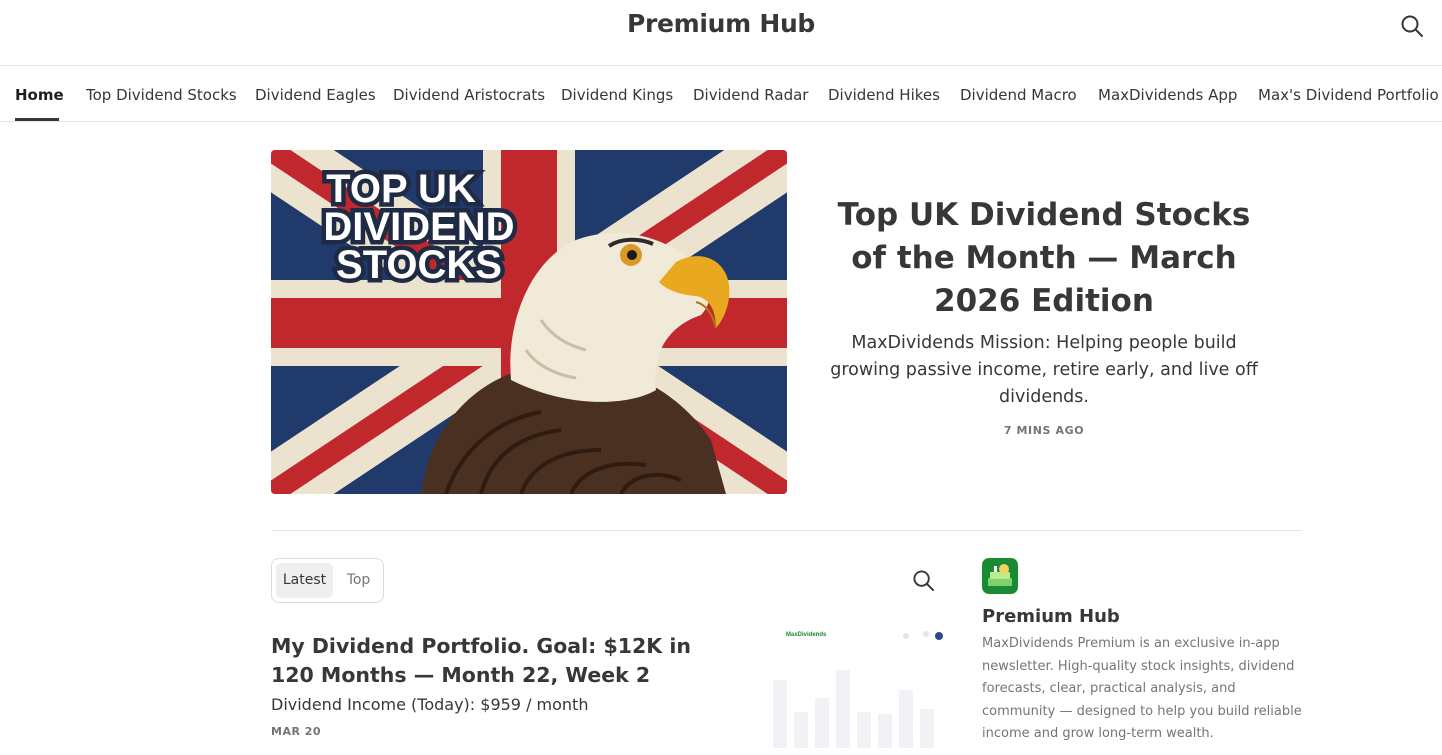  I want to click on nav-item-dividend-kings: Dividend Kings, so click(617, 95).